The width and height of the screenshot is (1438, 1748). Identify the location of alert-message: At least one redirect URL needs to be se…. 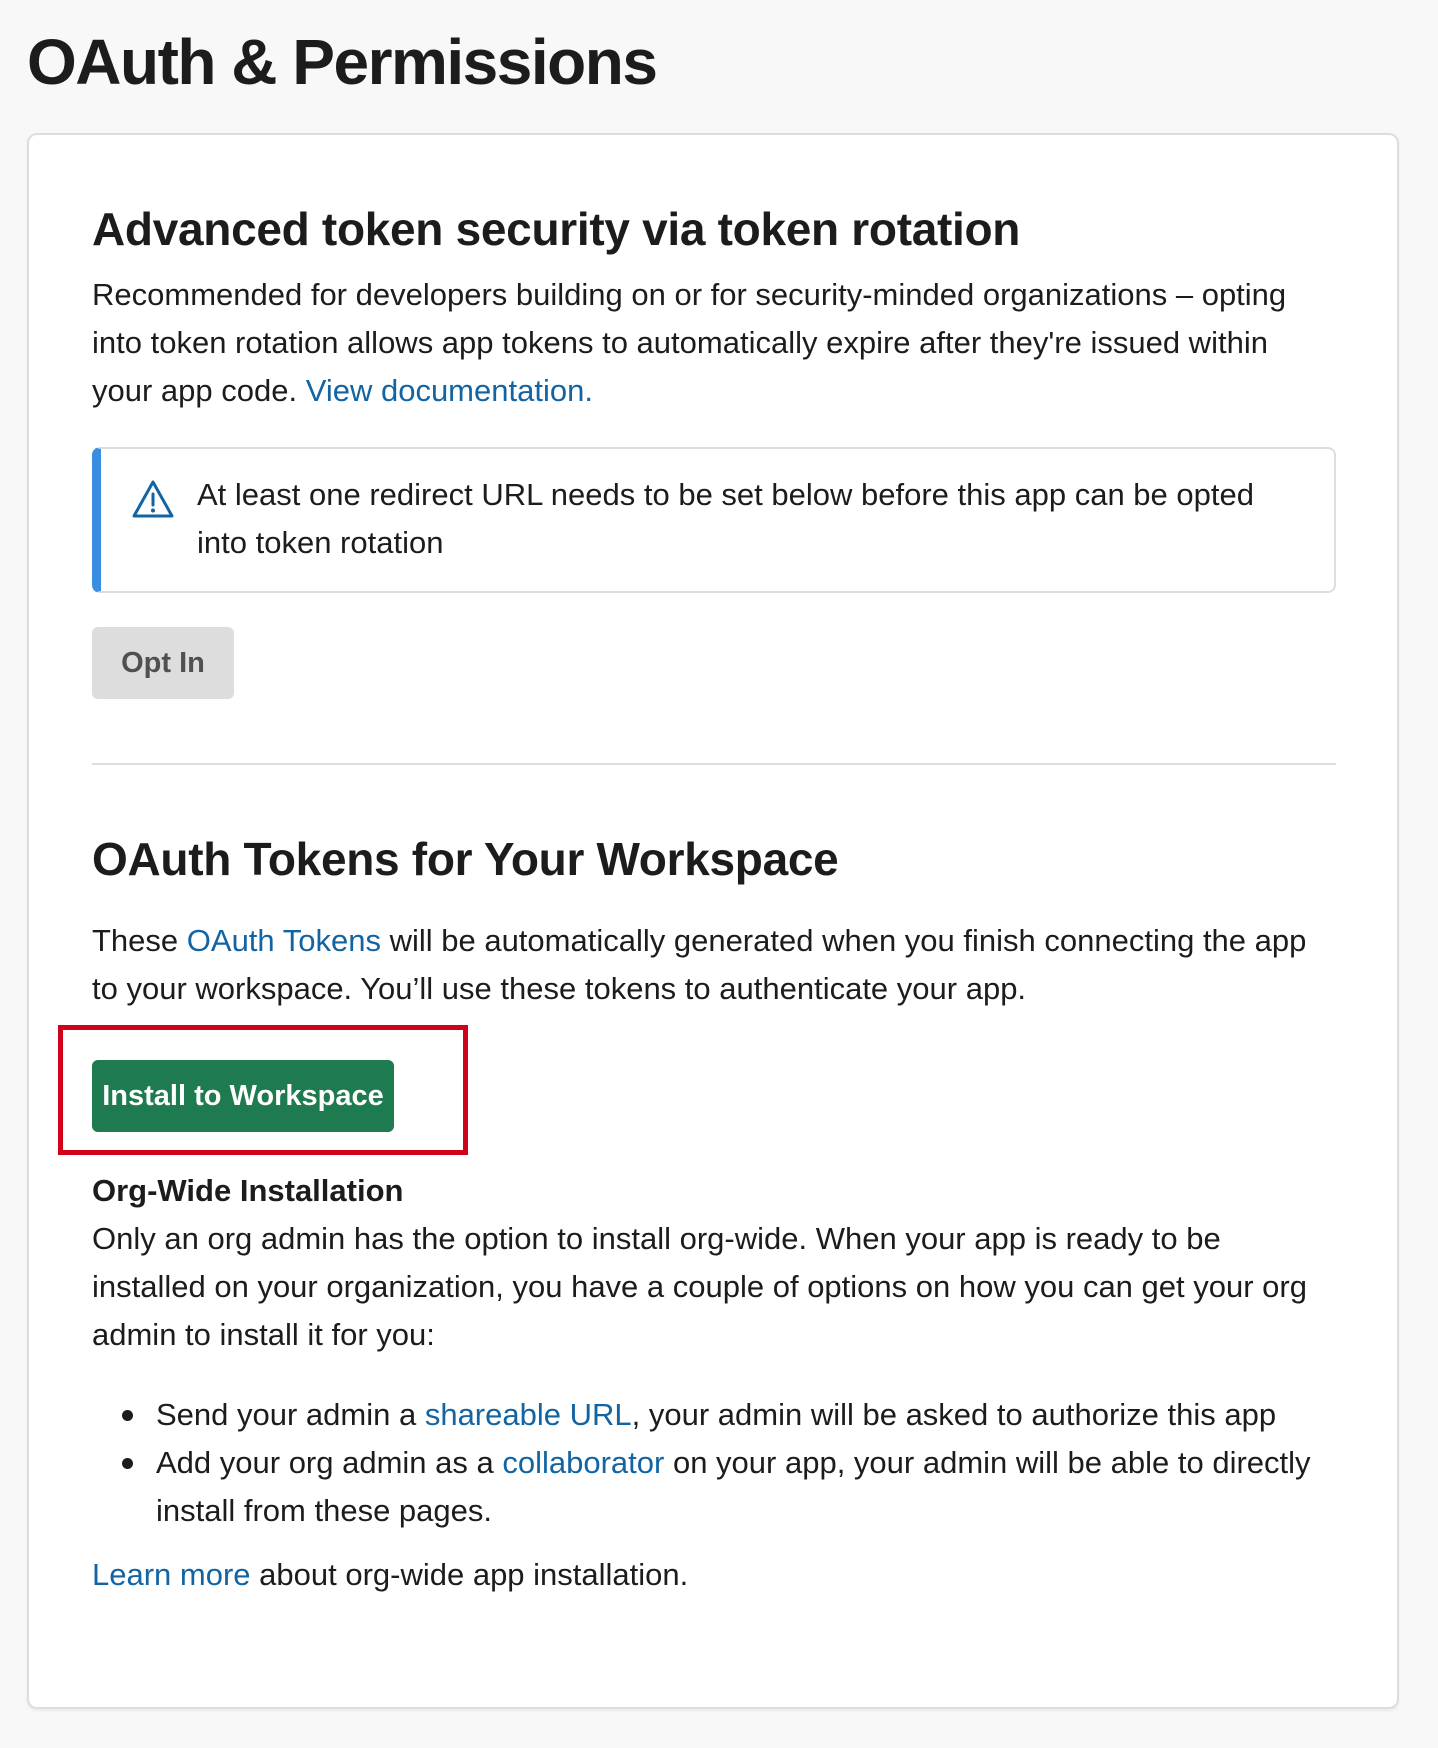
(725, 518).